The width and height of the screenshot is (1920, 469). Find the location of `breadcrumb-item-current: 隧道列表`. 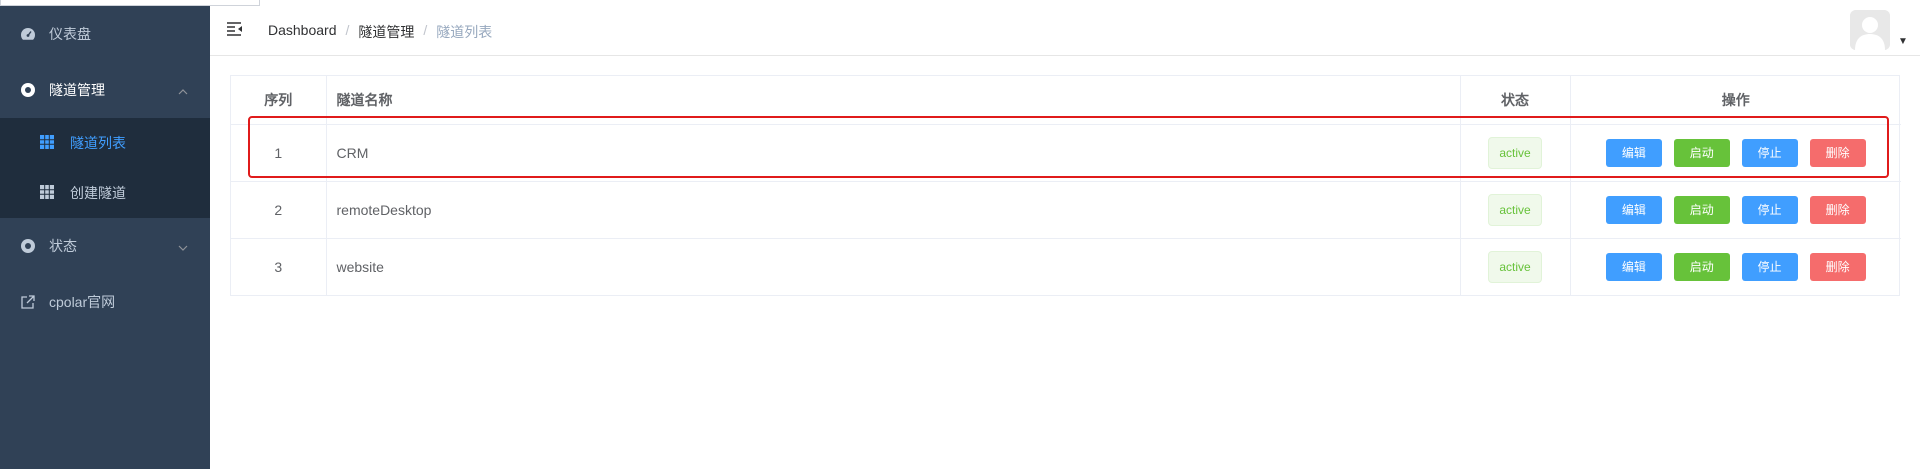

breadcrumb-item-current: 隧道列表 is located at coordinates (464, 32).